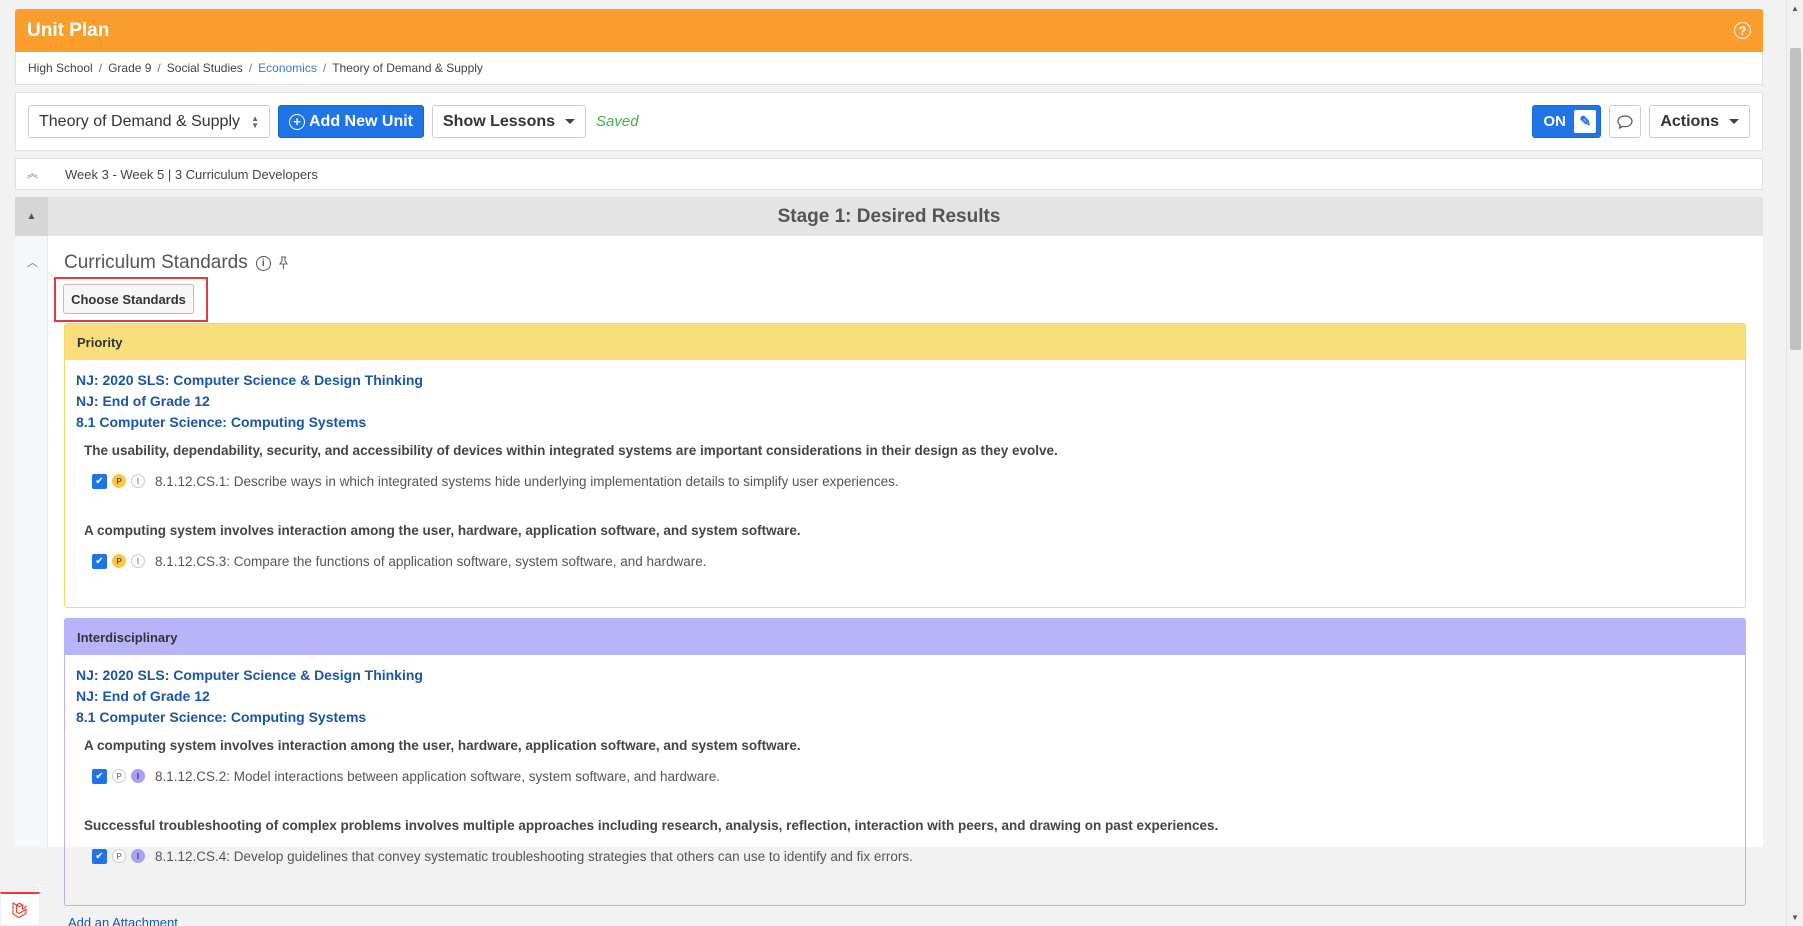 The width and height of the screenshot is (1803, 926). I want to click on chevron-up-icon: ︿, so click(32, 262).